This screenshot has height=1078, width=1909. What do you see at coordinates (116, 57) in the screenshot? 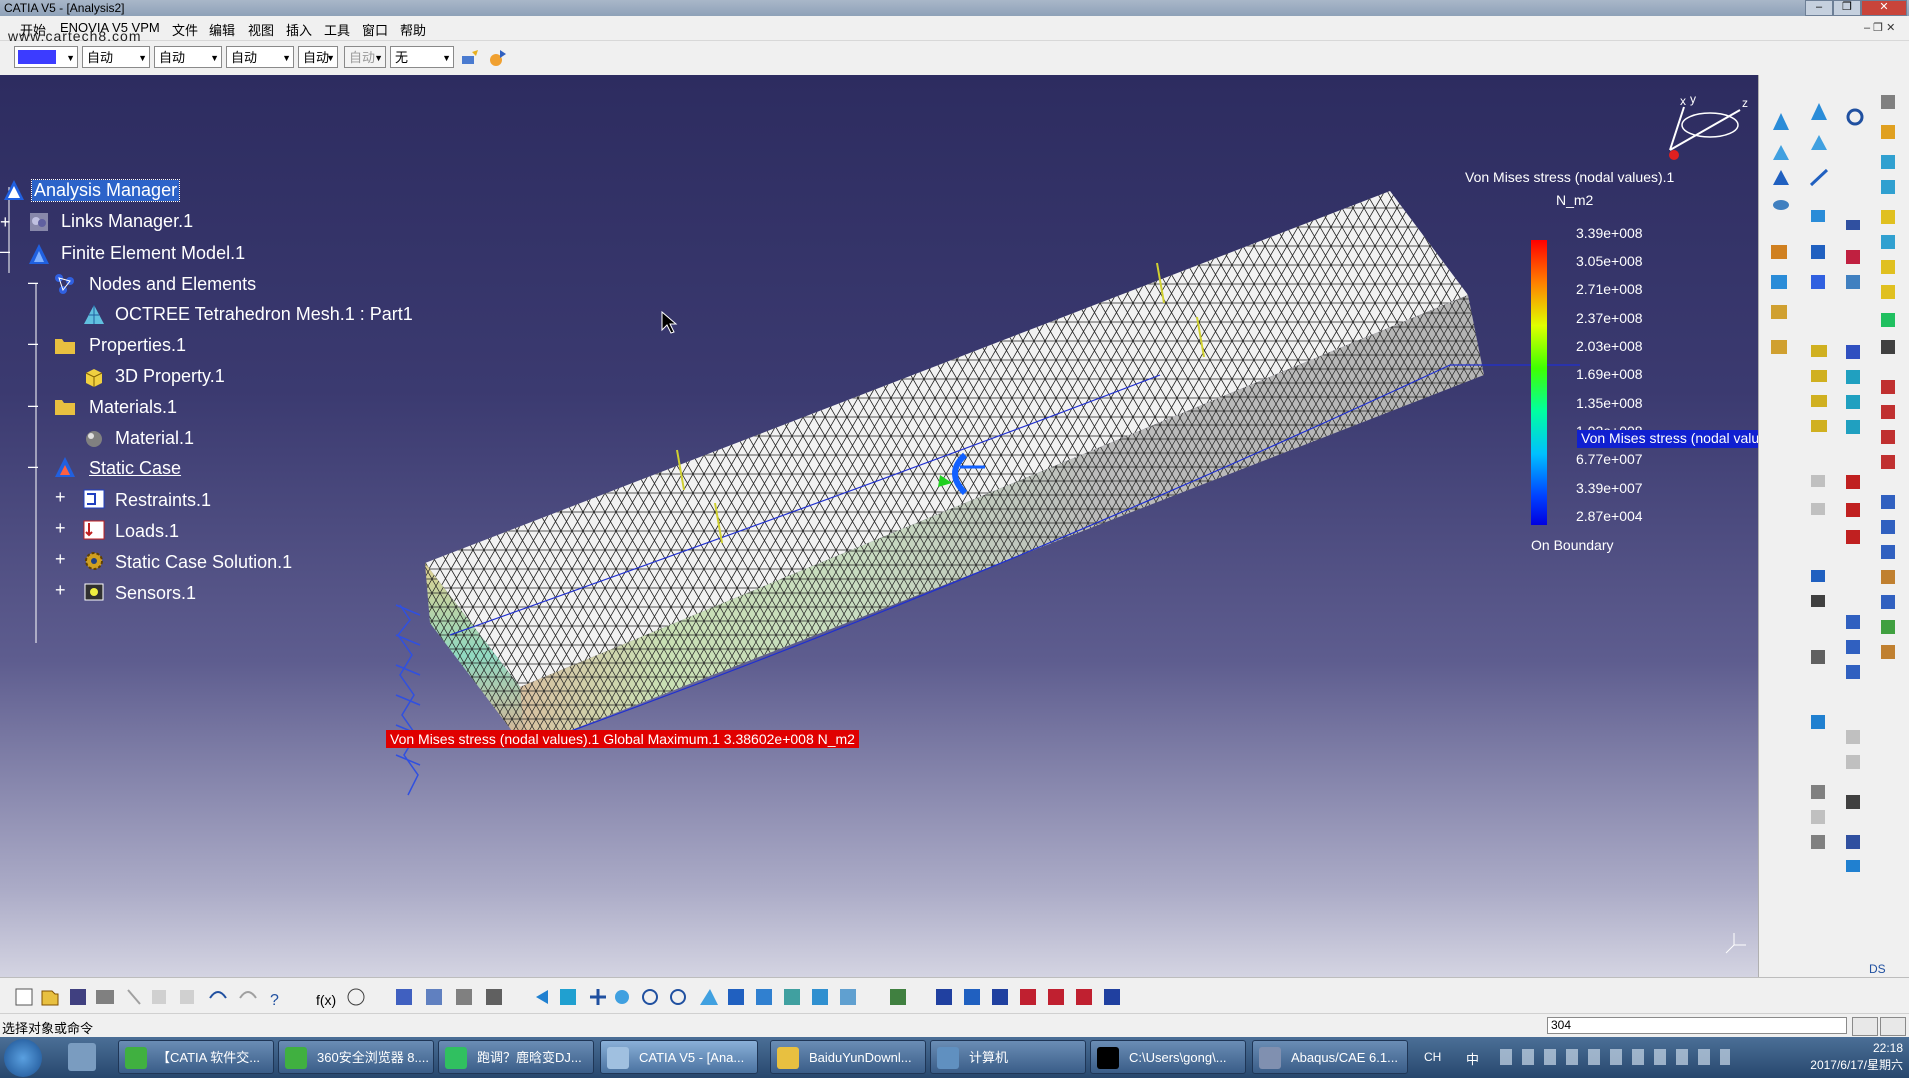
I see `transparency-combo: 自动 ▼` at bounding box center [116, 57].